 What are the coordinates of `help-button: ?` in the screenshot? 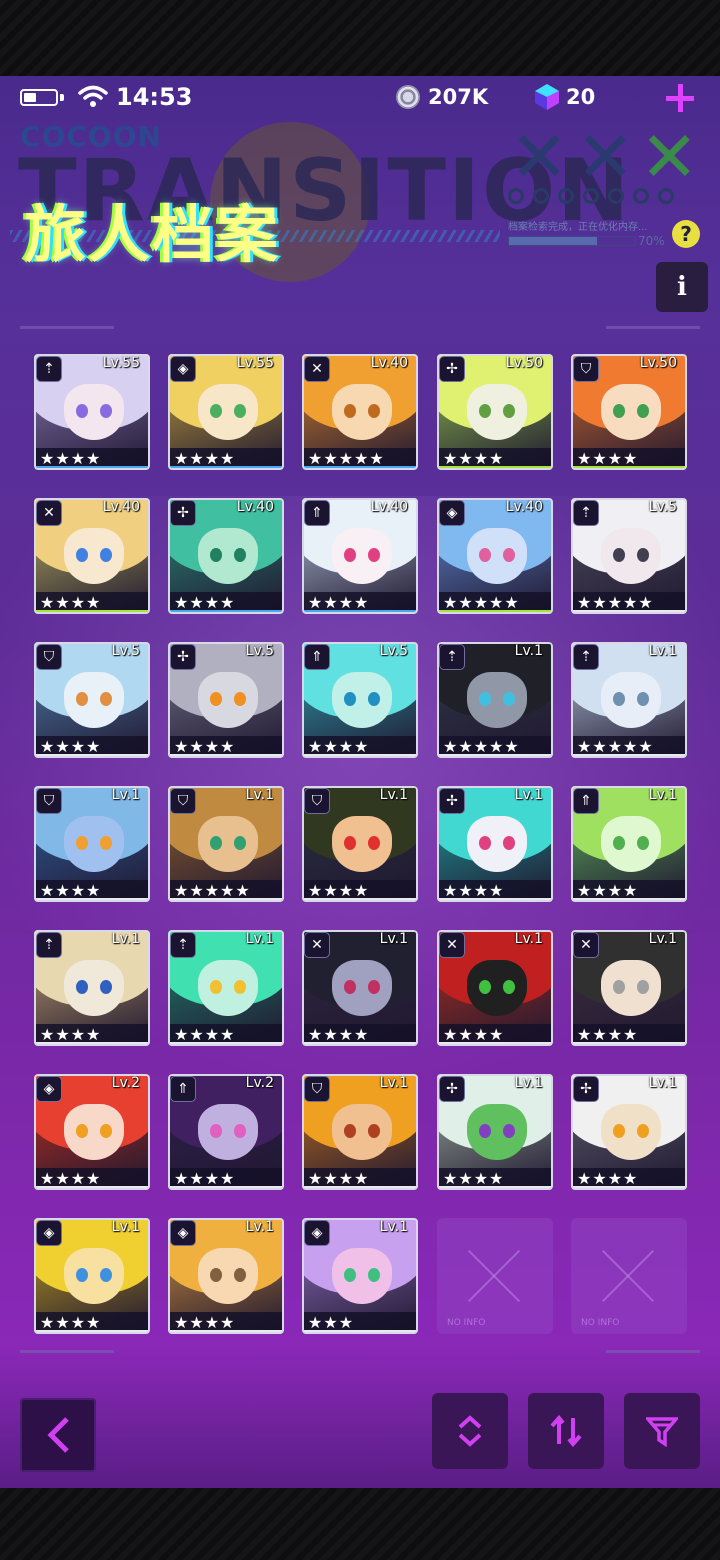 It's located at (686, 234).